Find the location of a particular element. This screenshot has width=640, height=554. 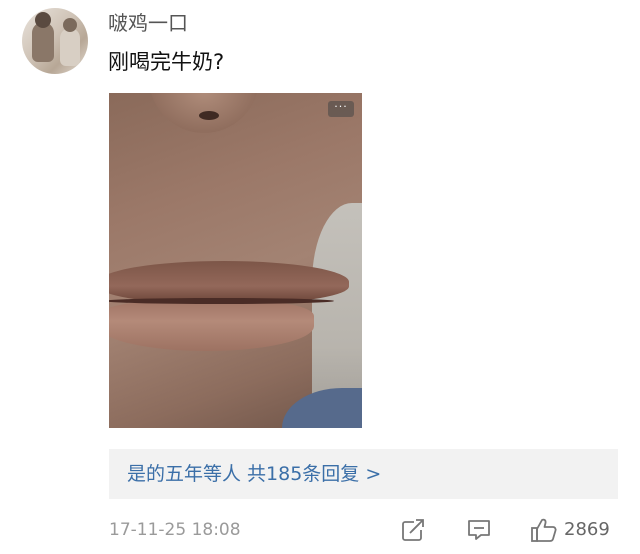

image-upper-lip is located at coordinates (229, 282).